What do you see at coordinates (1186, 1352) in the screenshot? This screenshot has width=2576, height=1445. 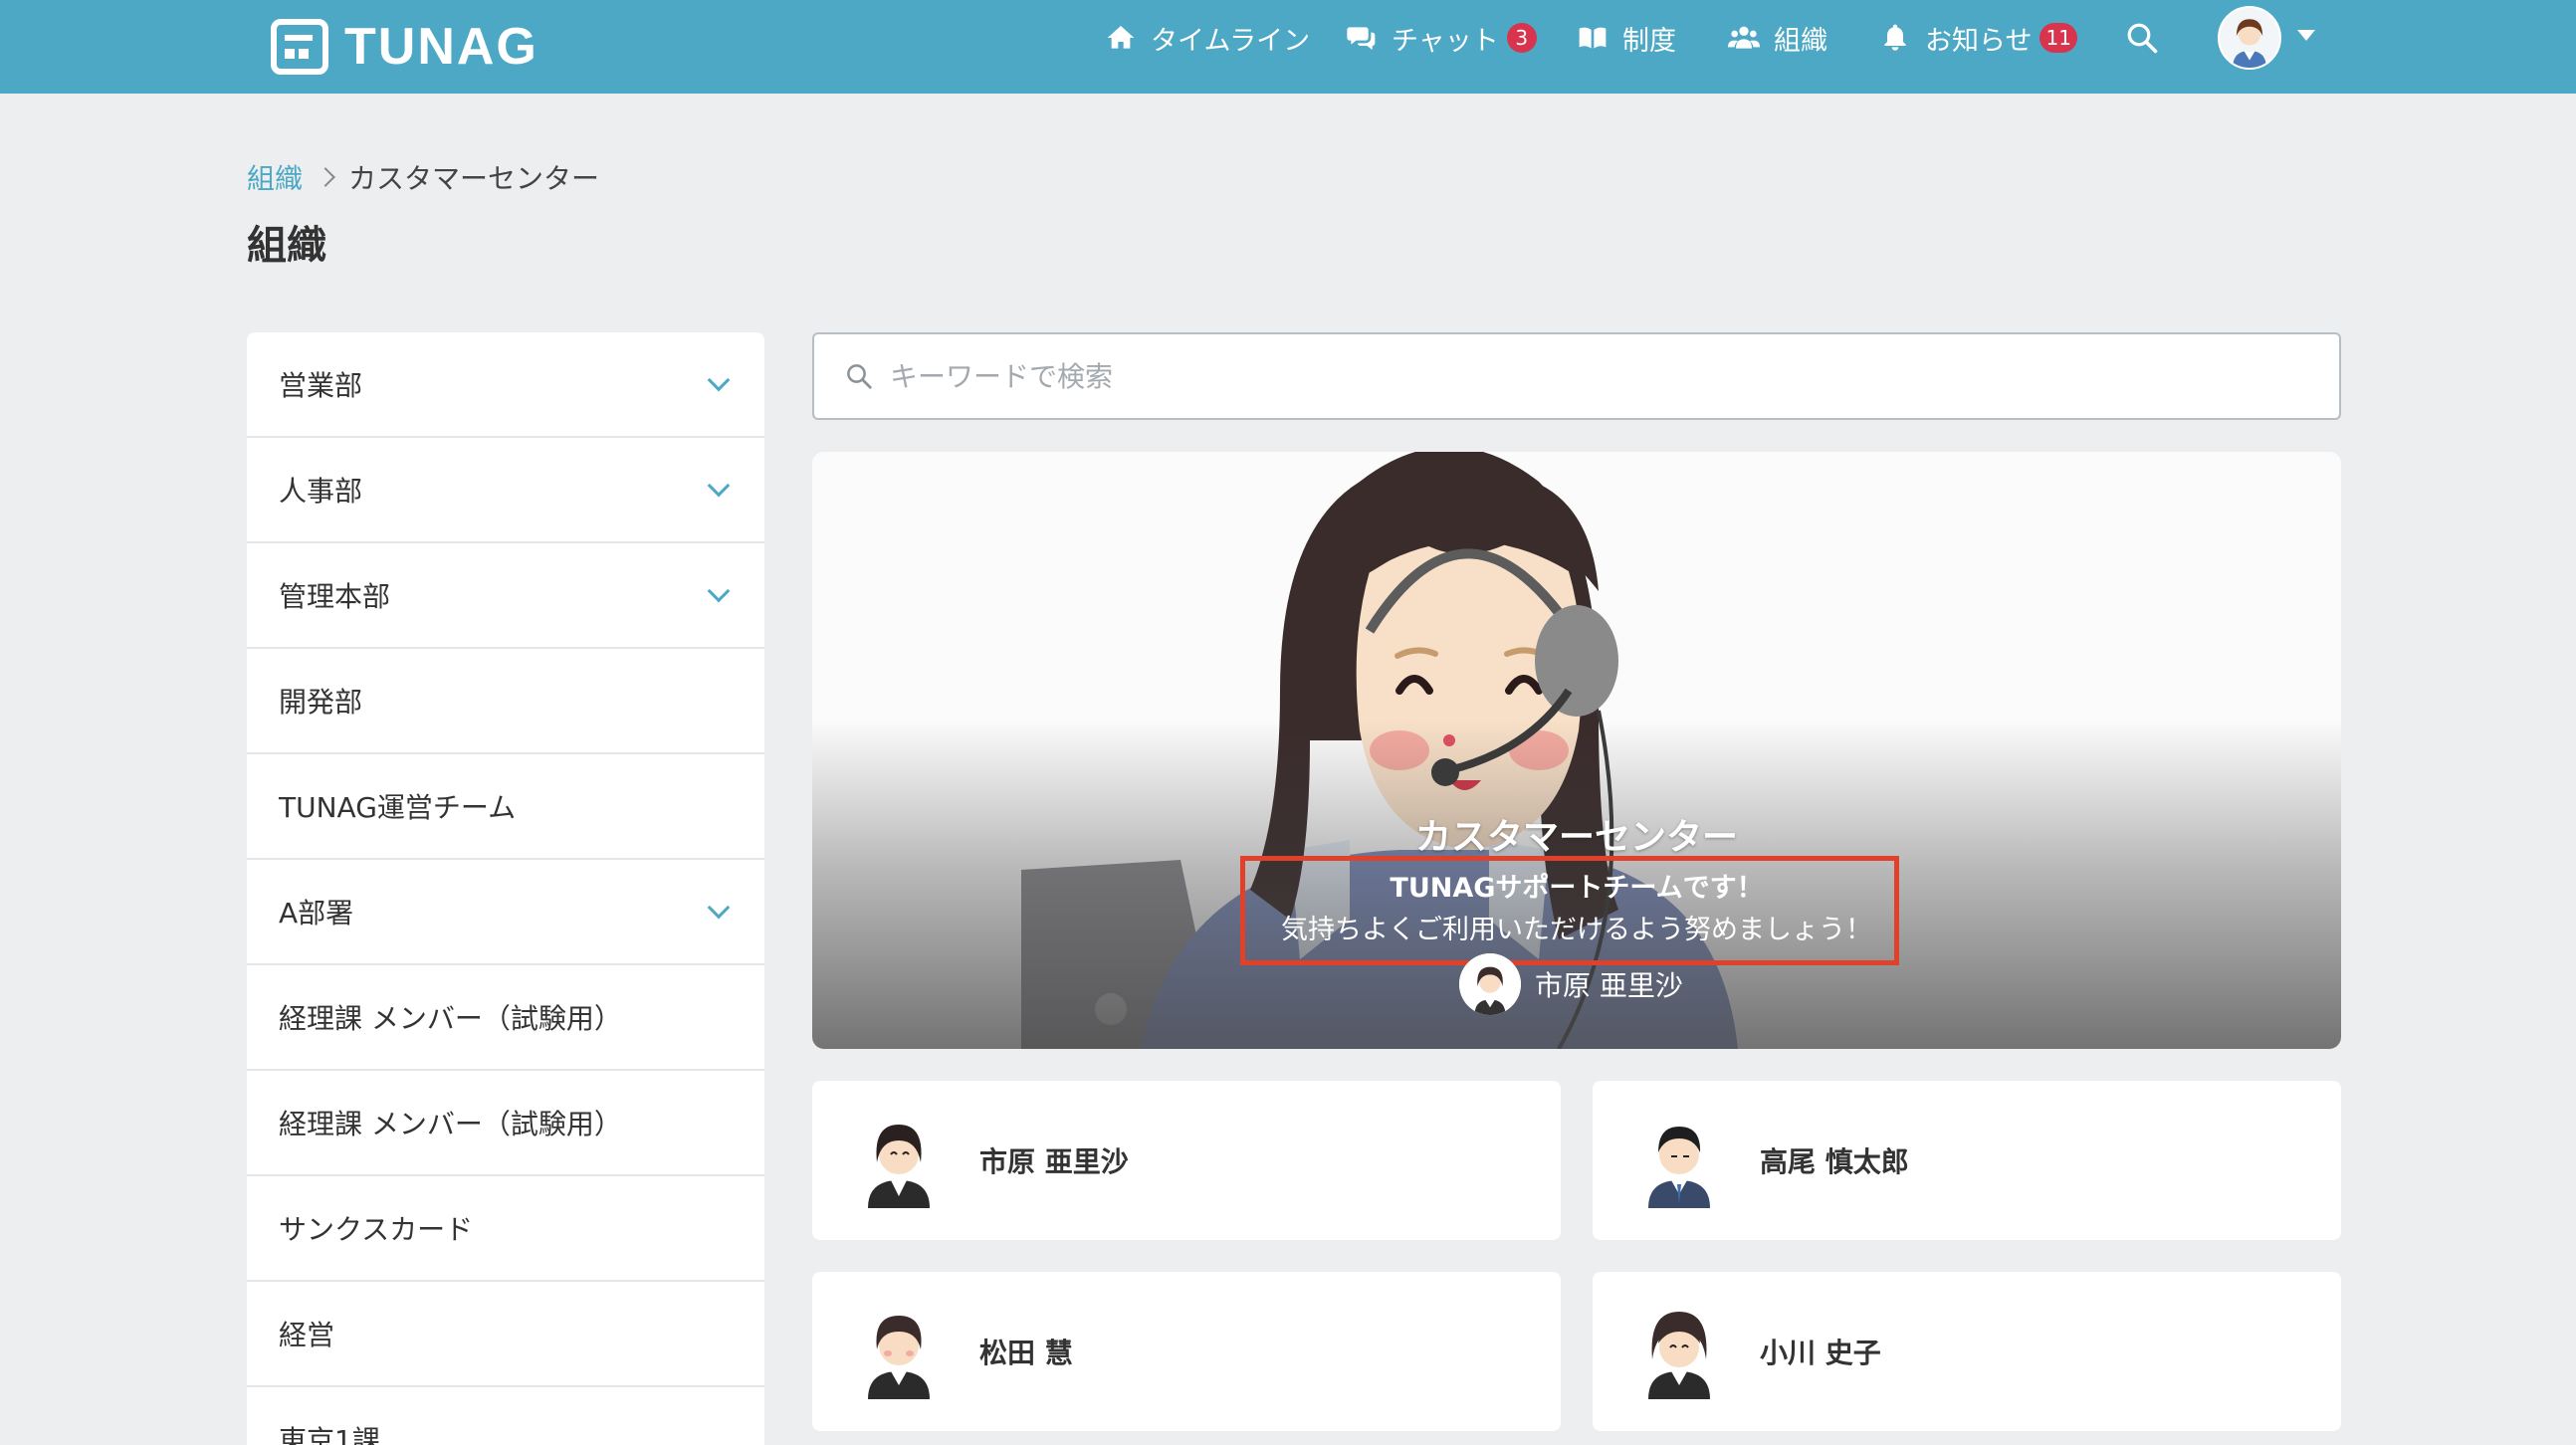 I see `member-card: 松田 慧` at bounding box center [1186, 1352].